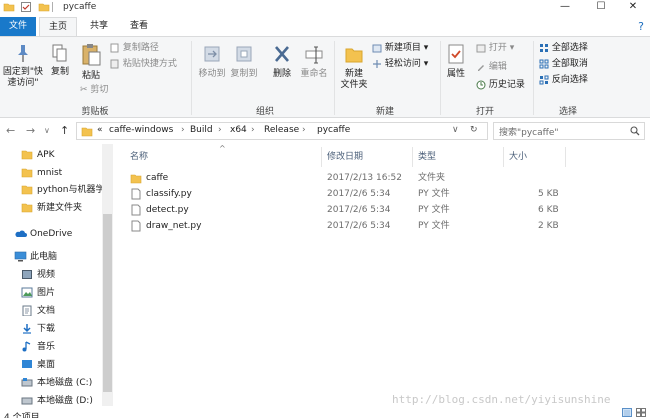 The image size is (650, 418). I want to click on forward-arrow-icon: →, so click(30, 130).